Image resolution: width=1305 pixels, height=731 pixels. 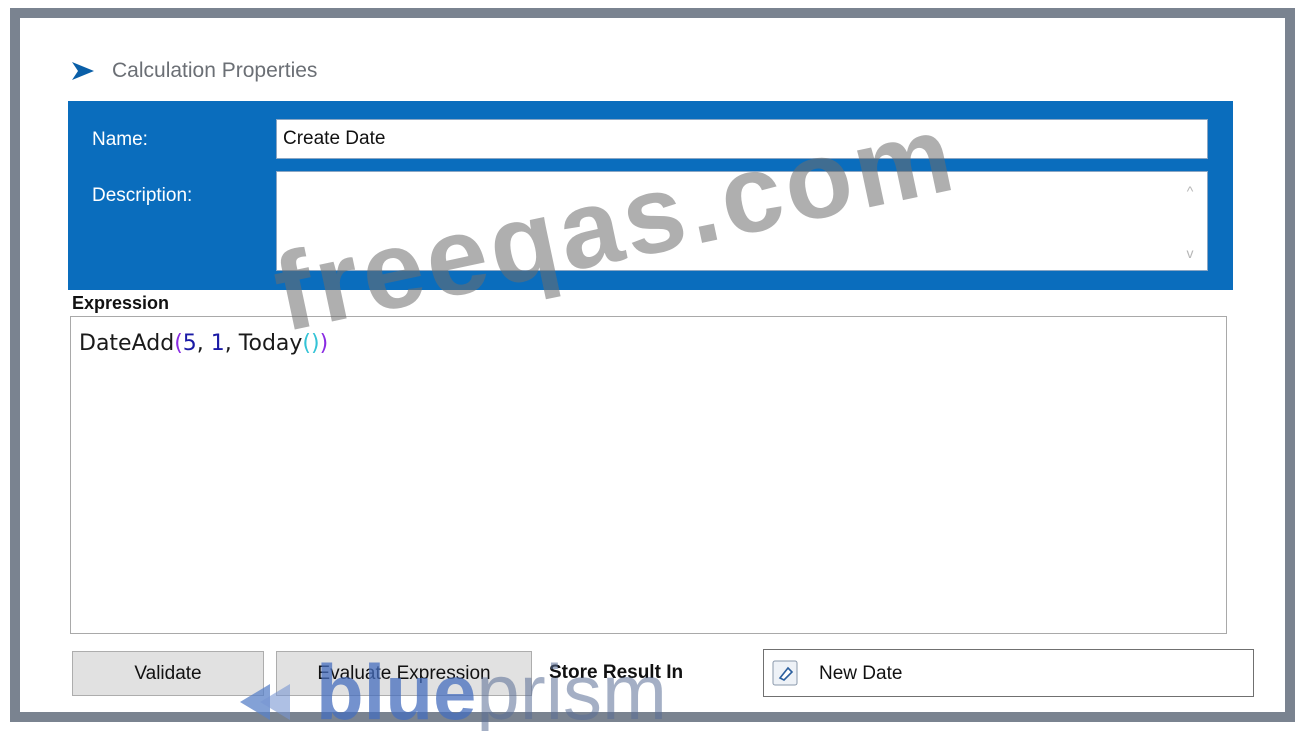 What do you see at coordinates (742, 139) in the screenshot?
I see `name-input: Create Date` at bounding box center [742, 139].